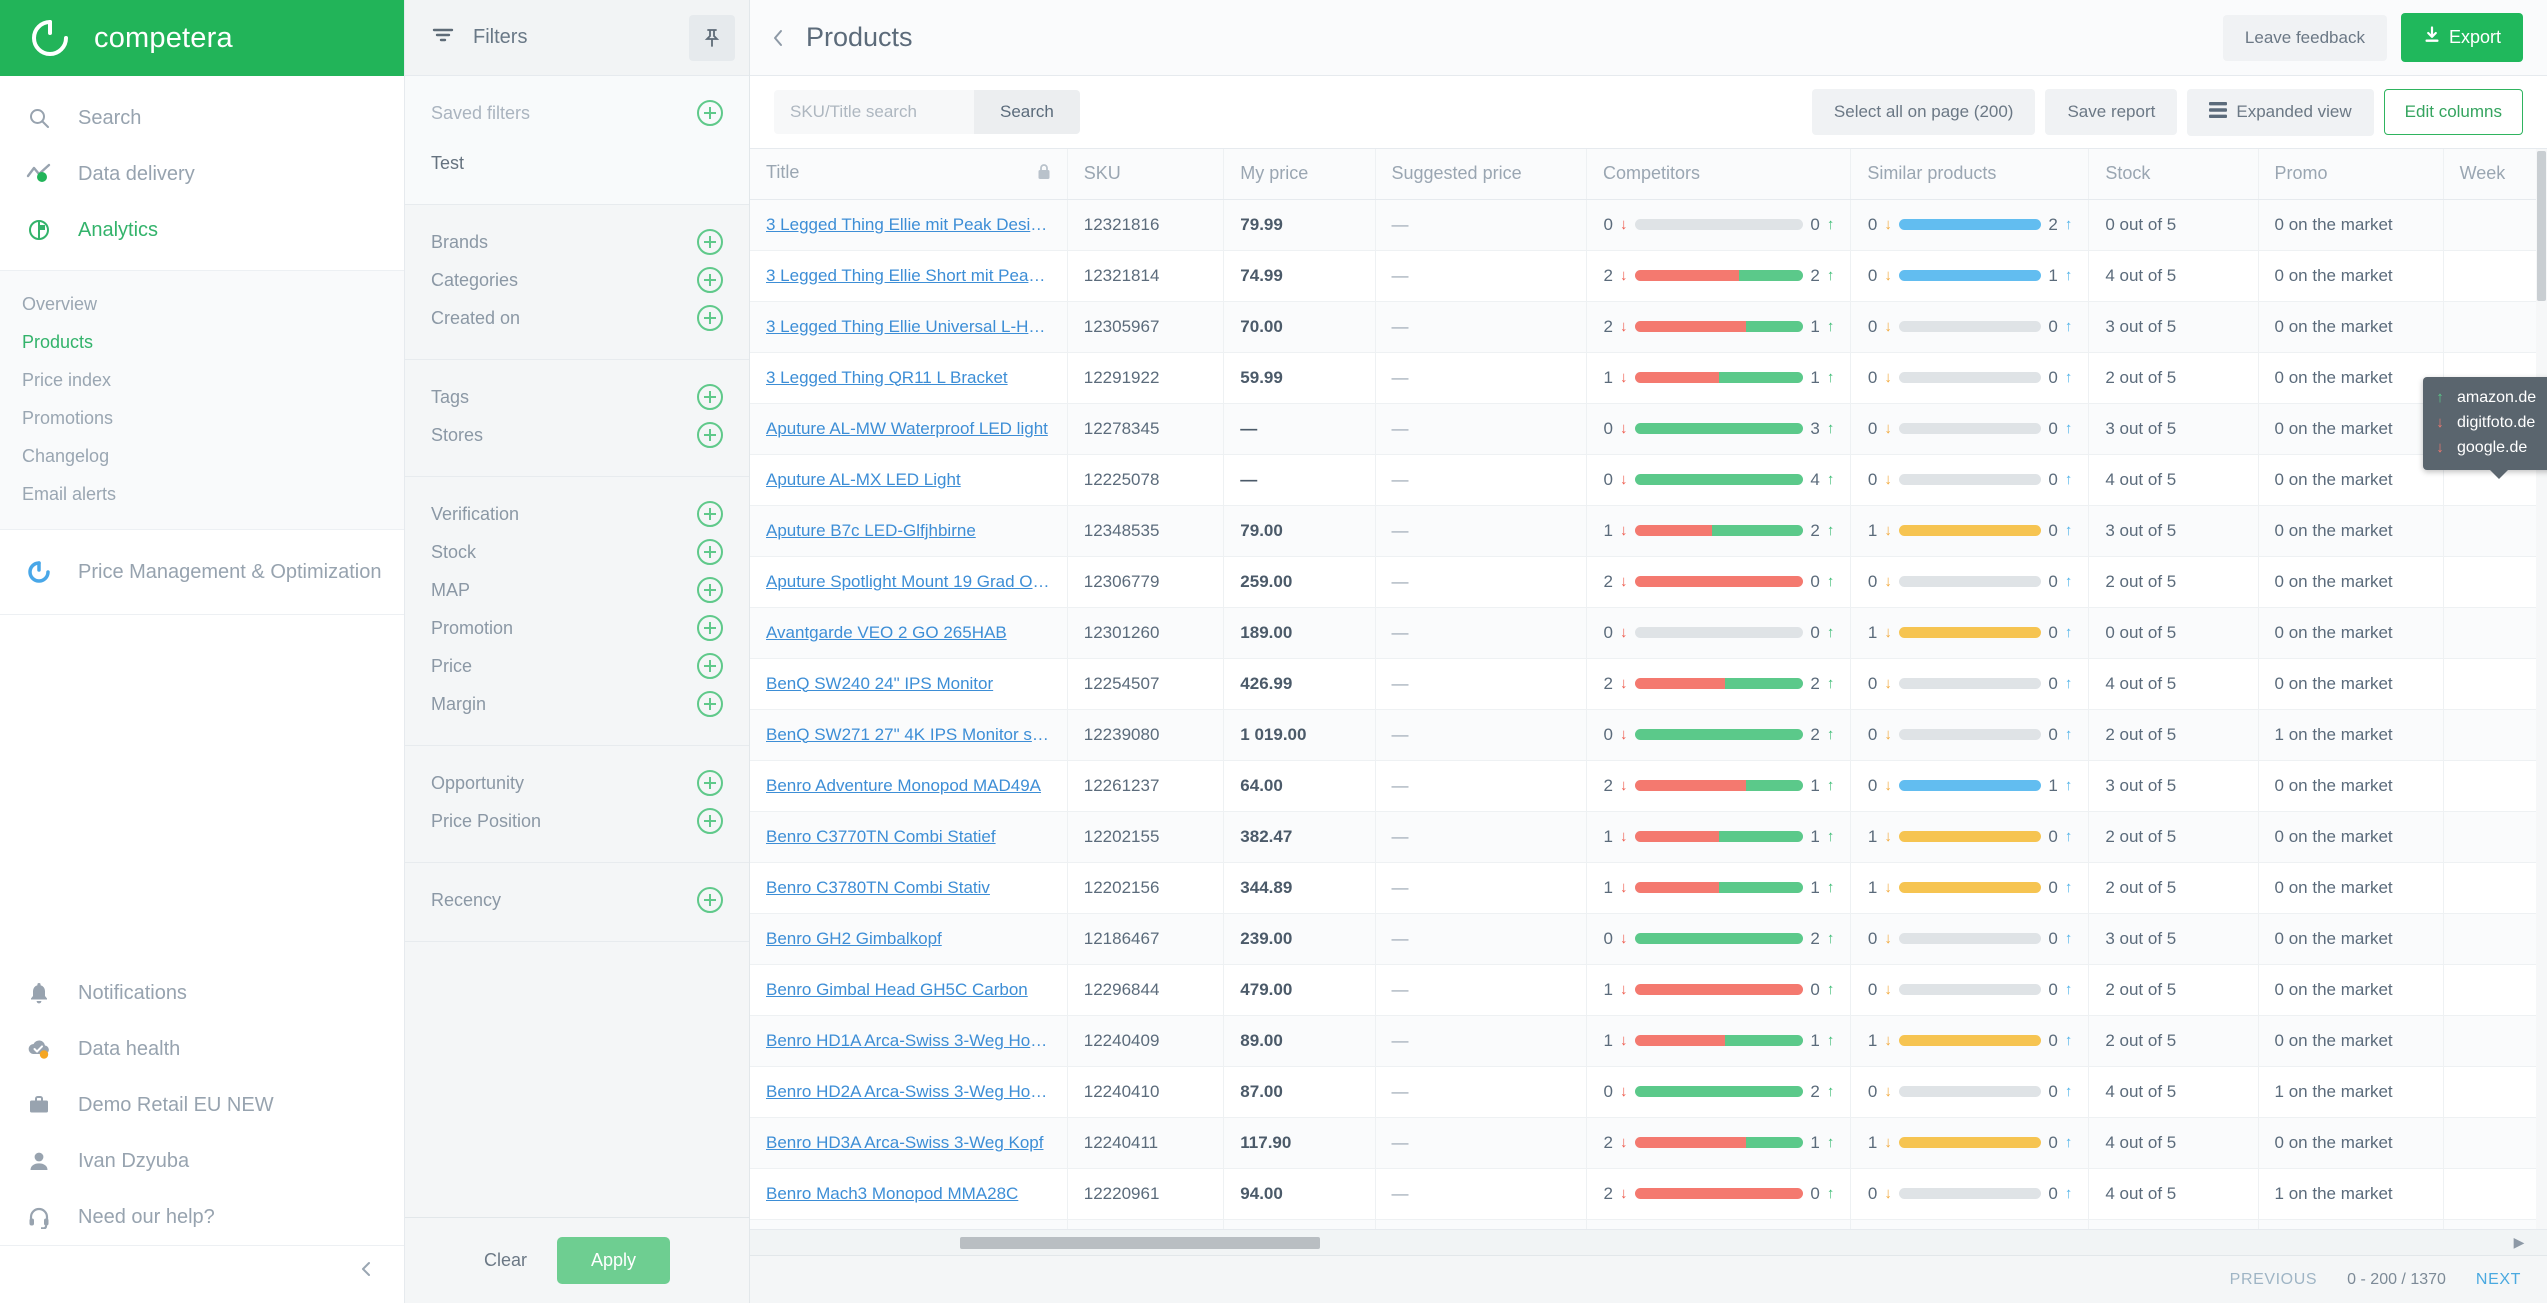 The height and width of the screenshot is (1303, 2547). I want to click on column-header-title: Title, so click(909, 174).